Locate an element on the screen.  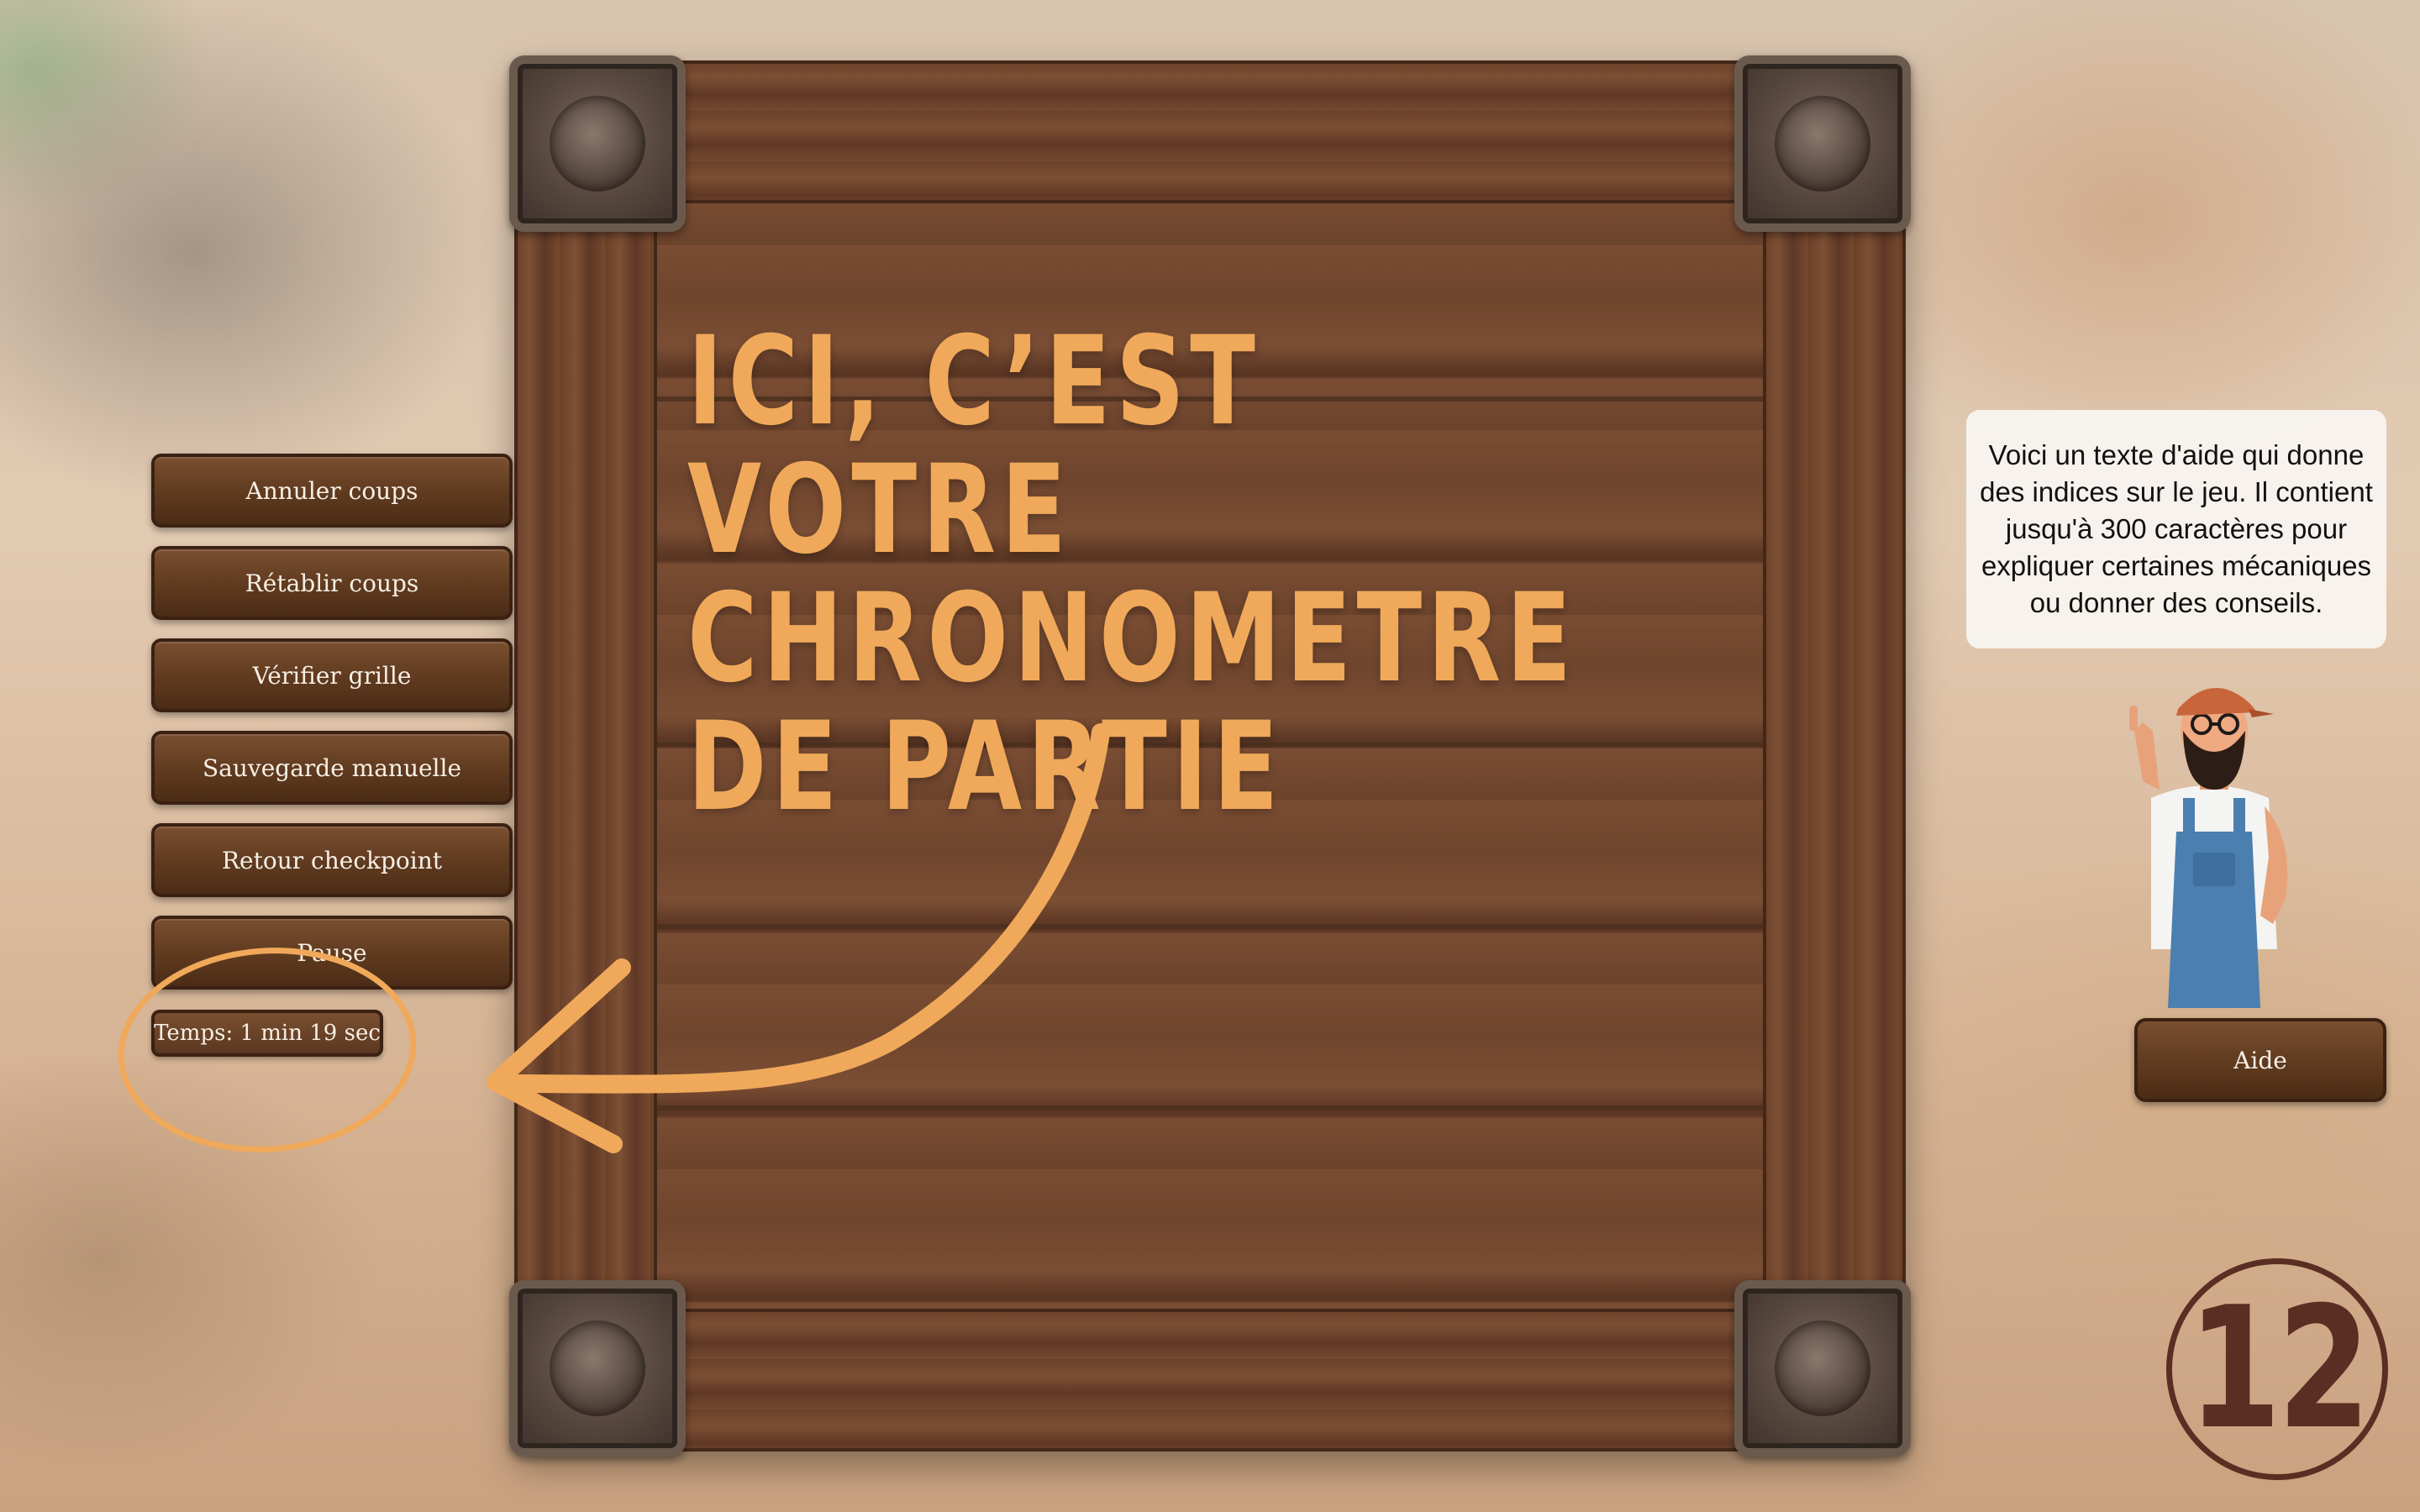
check-grid-button: Vérifier grille is located at coordinates (332, 675).